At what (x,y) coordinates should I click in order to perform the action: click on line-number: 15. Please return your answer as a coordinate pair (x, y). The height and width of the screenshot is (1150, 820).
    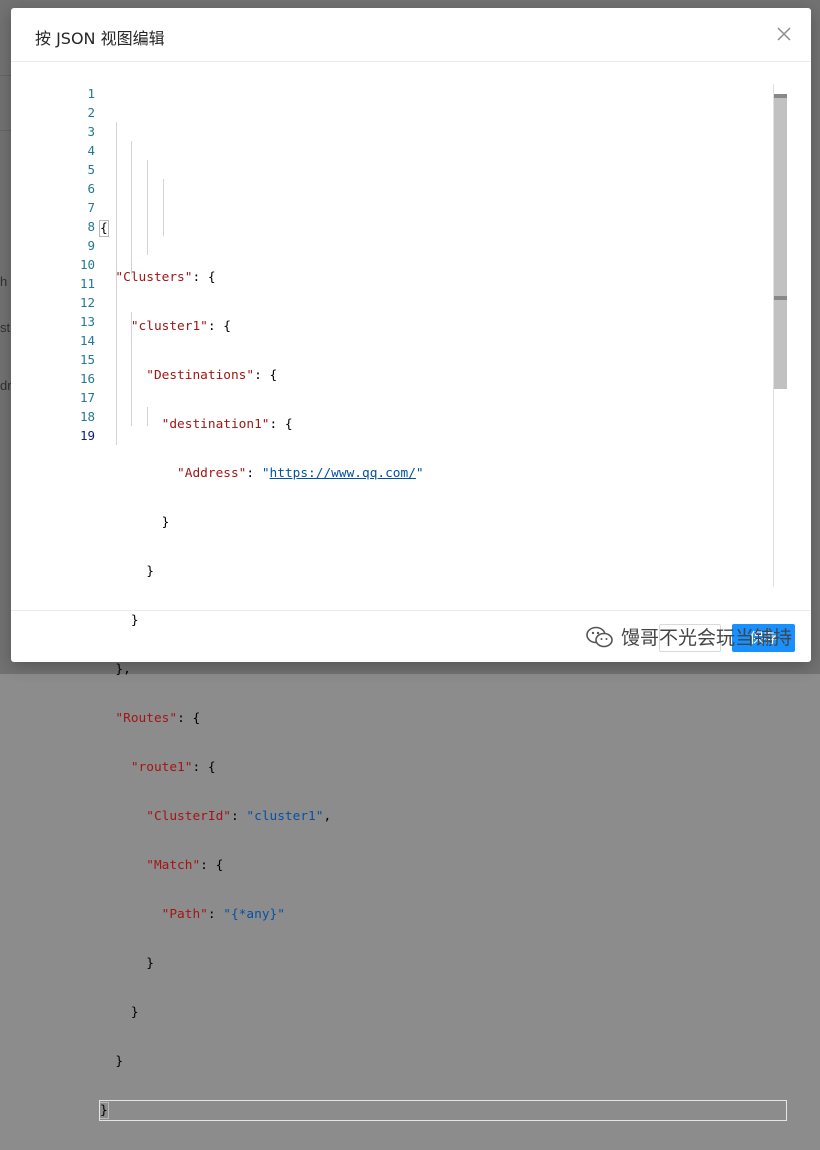
    Looking at the image, I should click on (87, 359).